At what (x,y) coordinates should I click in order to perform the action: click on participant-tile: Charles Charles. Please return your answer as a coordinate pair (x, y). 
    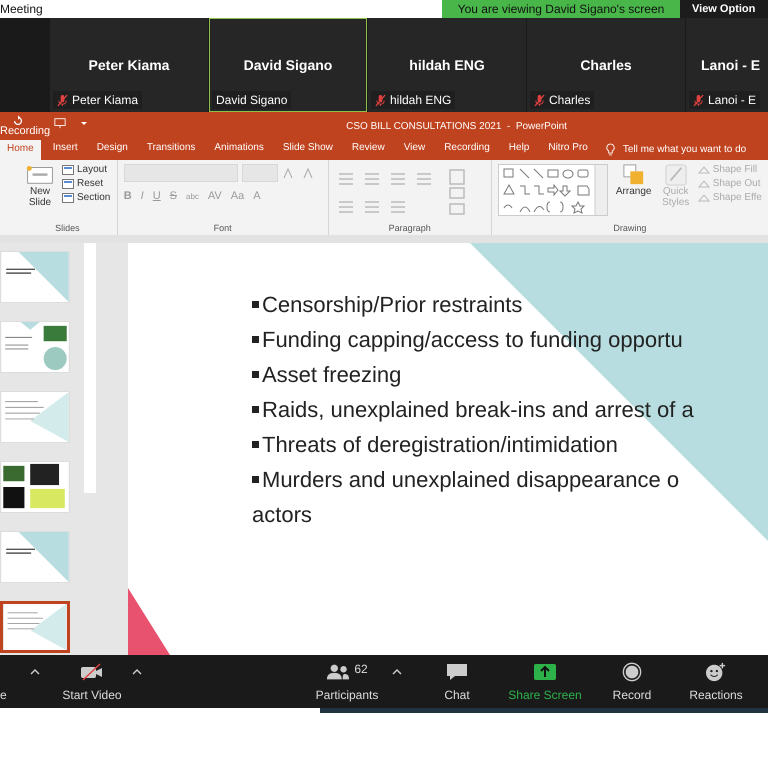
    Looking at the image, I should click on (606, 65).